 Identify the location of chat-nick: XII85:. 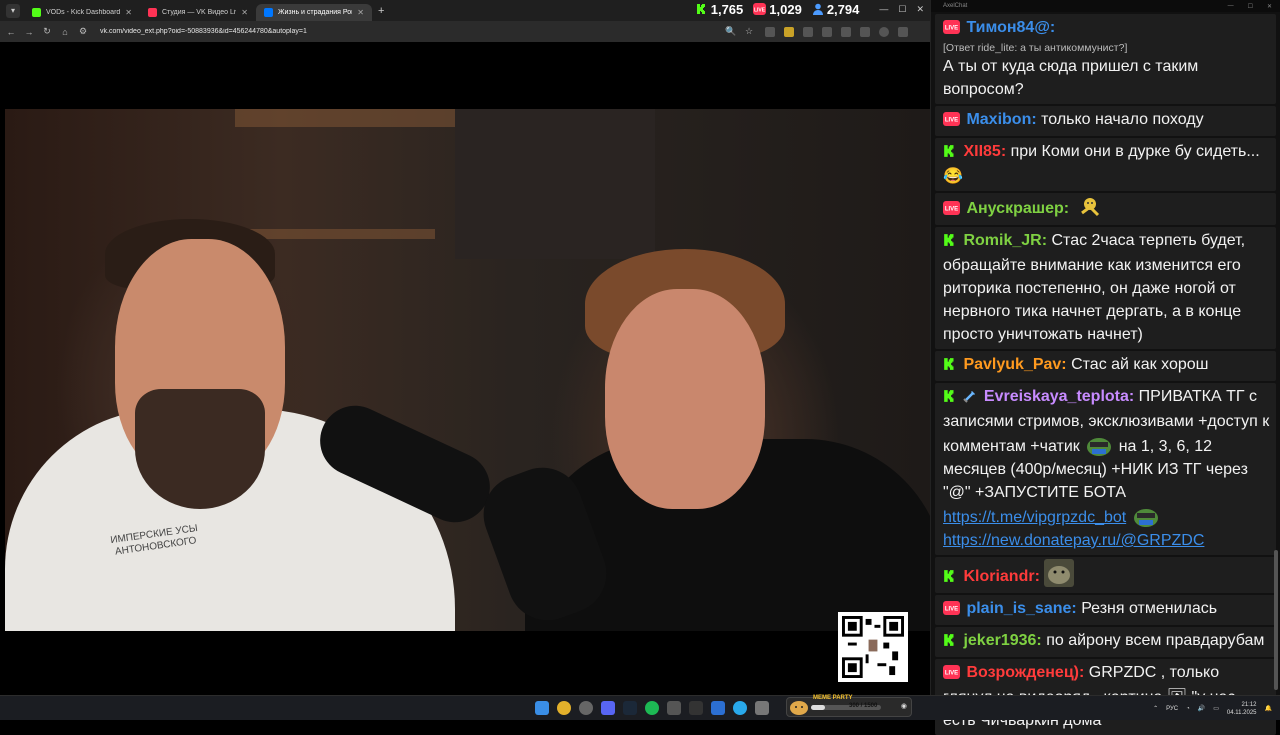
(984, 151).